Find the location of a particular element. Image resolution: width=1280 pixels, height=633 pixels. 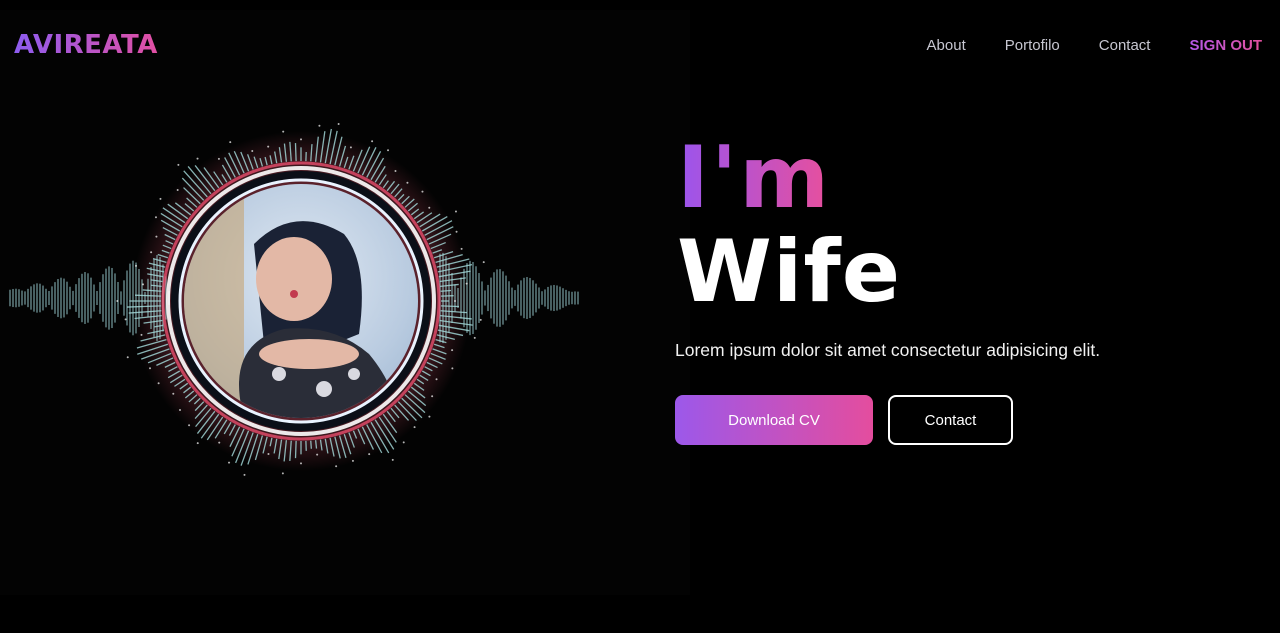

profile-photo is located at coordinates (301, 301).